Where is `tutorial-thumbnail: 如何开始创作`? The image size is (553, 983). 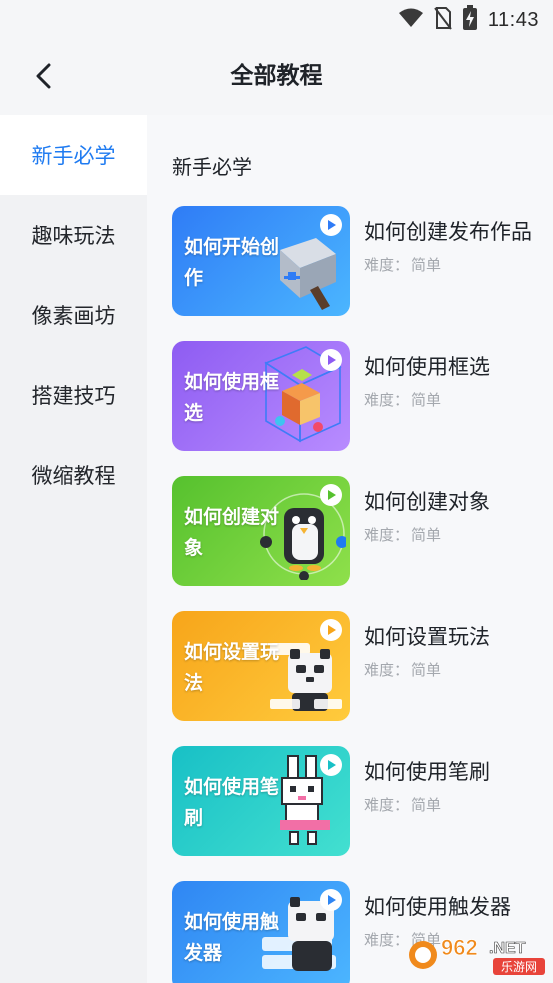 tutorial-thumbnail: 如何开始创作 is located at coordinates (261, 261).